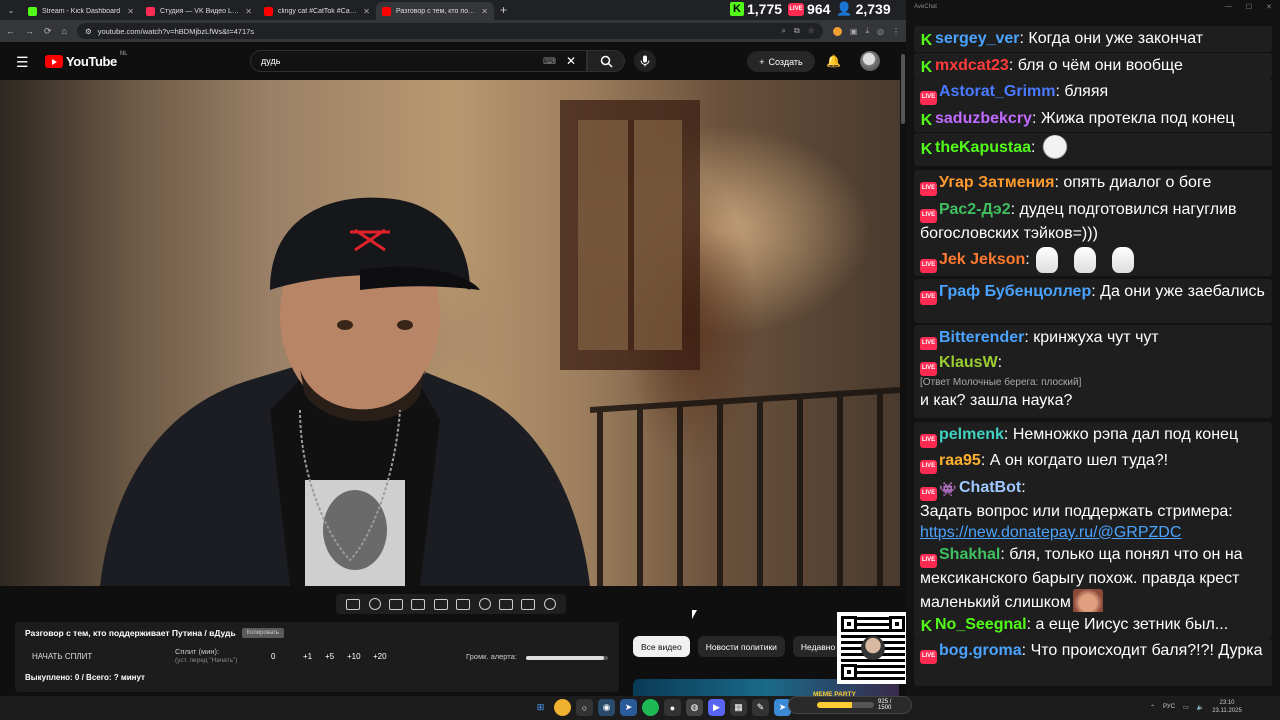  What do you see at coordinates (440, 604) in the screenshot?
I see `resize-icon` at bounding box center [440, 604].